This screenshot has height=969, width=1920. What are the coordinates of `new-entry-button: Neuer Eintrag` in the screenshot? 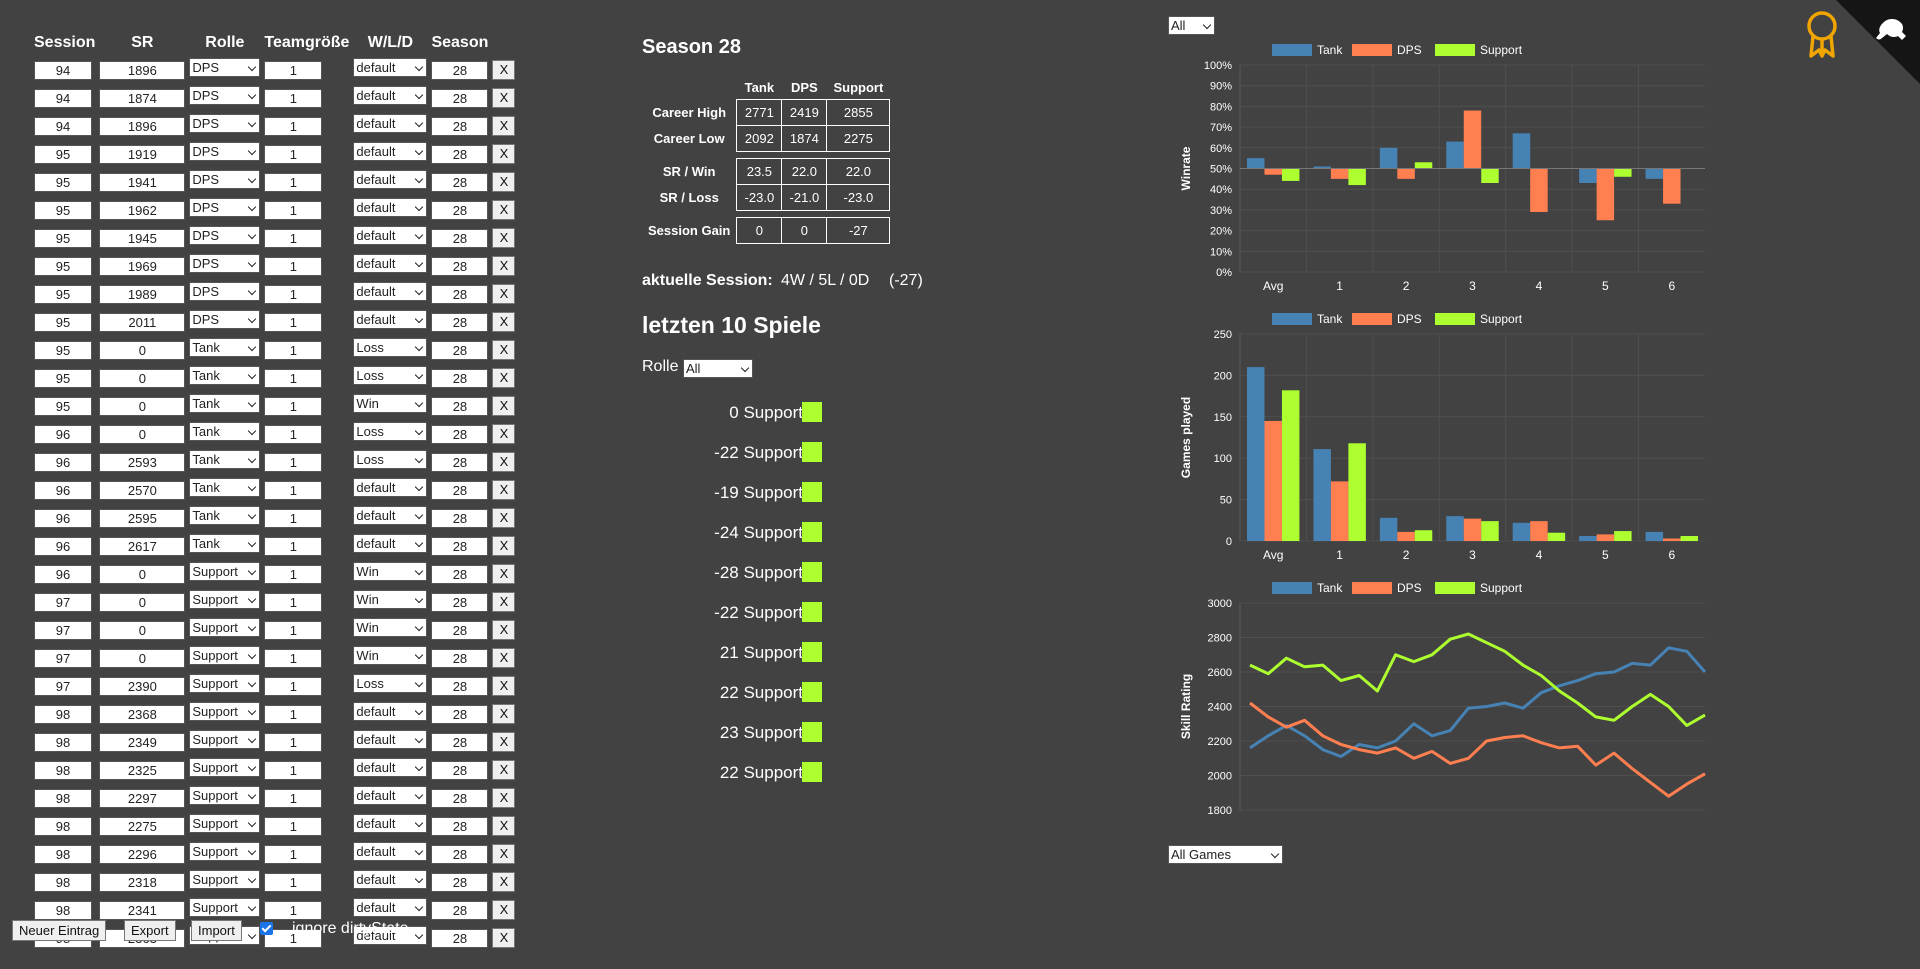 It's located at (59, 930).